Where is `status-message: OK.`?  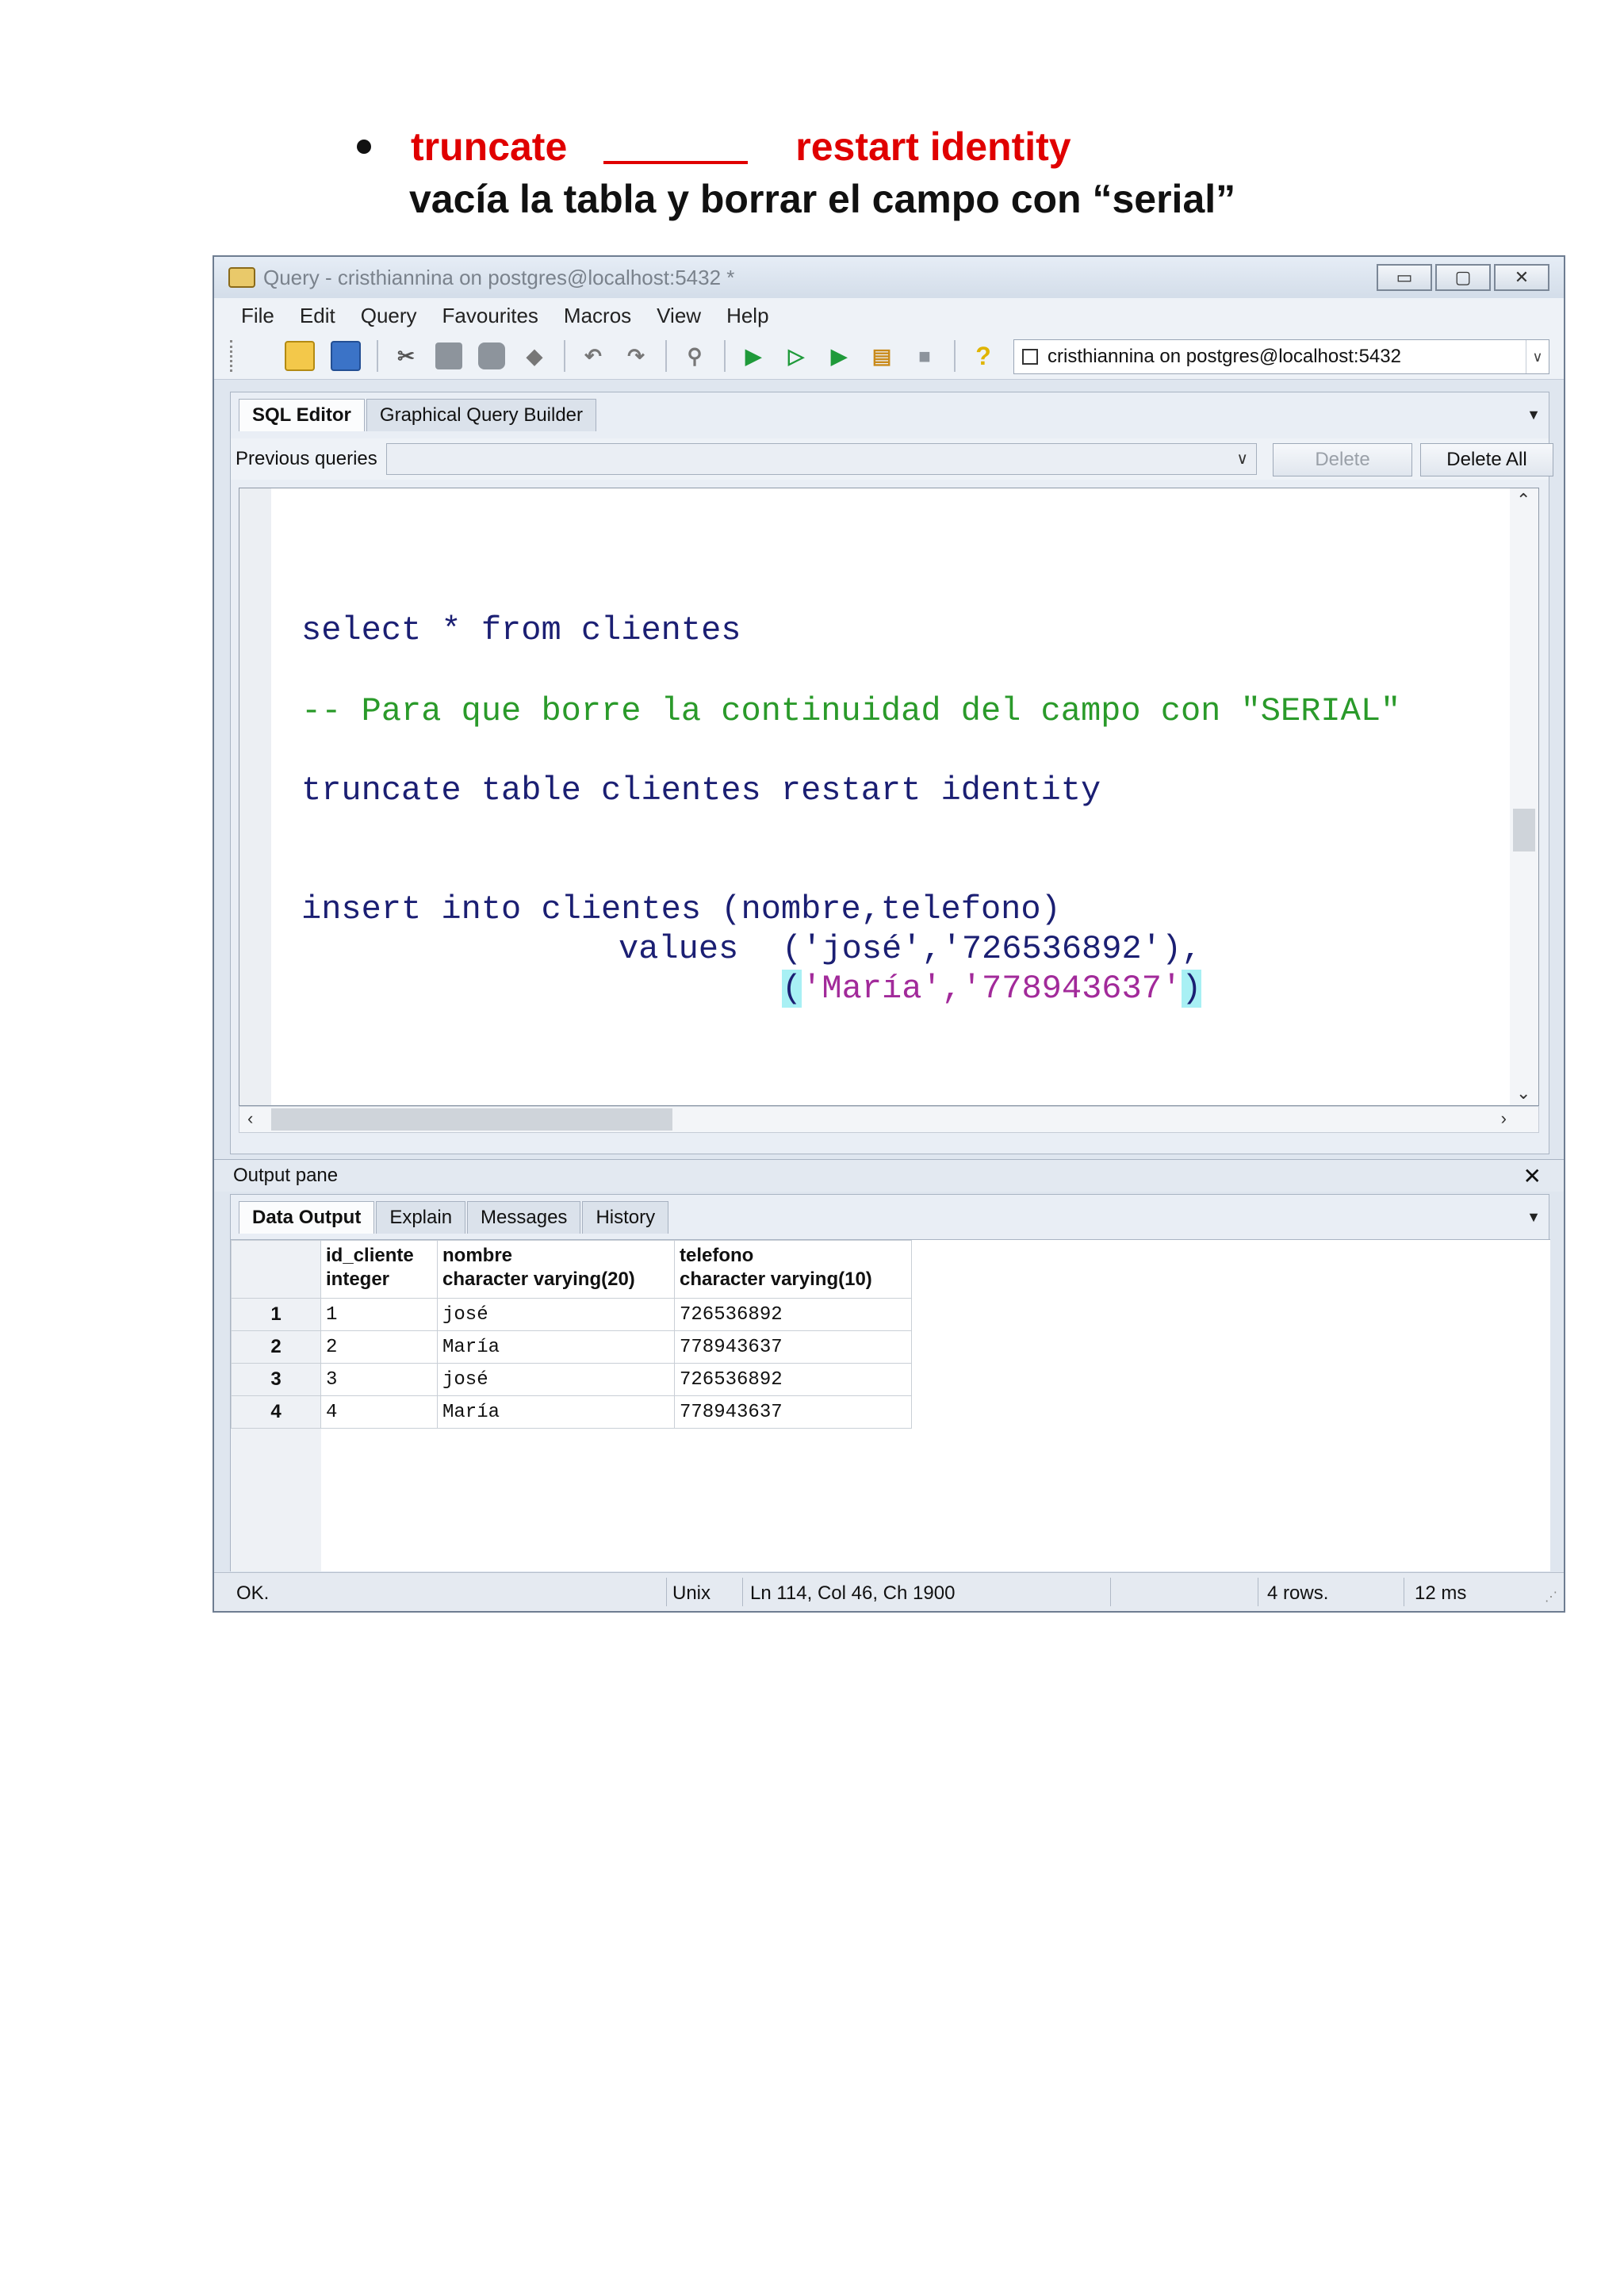
status-message: OK. is located at coordinates (253, 1593).